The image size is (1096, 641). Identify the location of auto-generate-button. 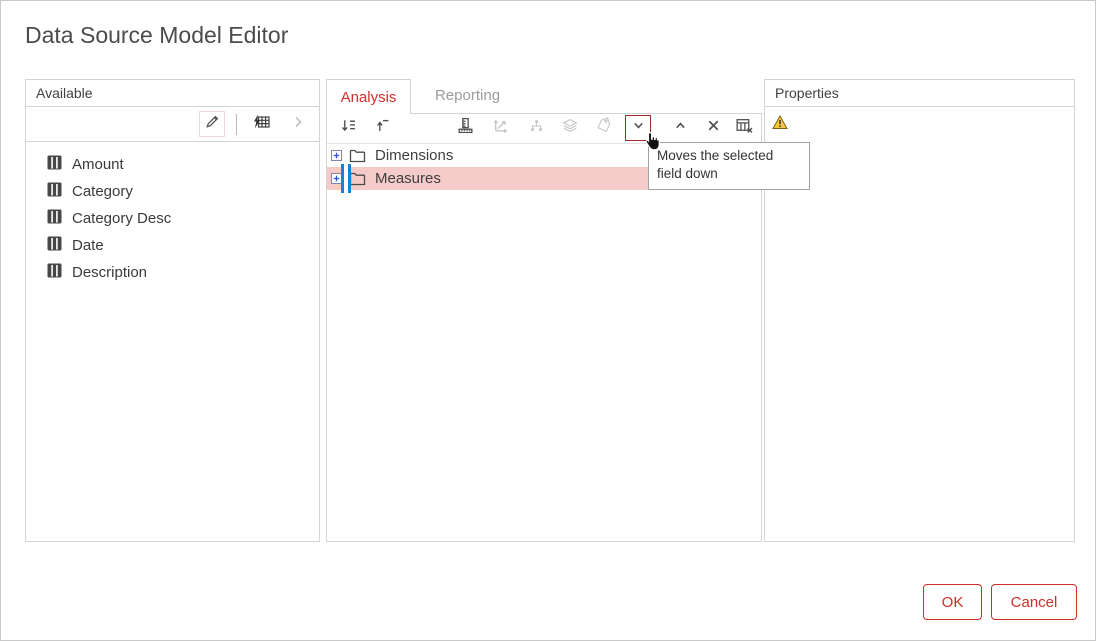
(261, 124).